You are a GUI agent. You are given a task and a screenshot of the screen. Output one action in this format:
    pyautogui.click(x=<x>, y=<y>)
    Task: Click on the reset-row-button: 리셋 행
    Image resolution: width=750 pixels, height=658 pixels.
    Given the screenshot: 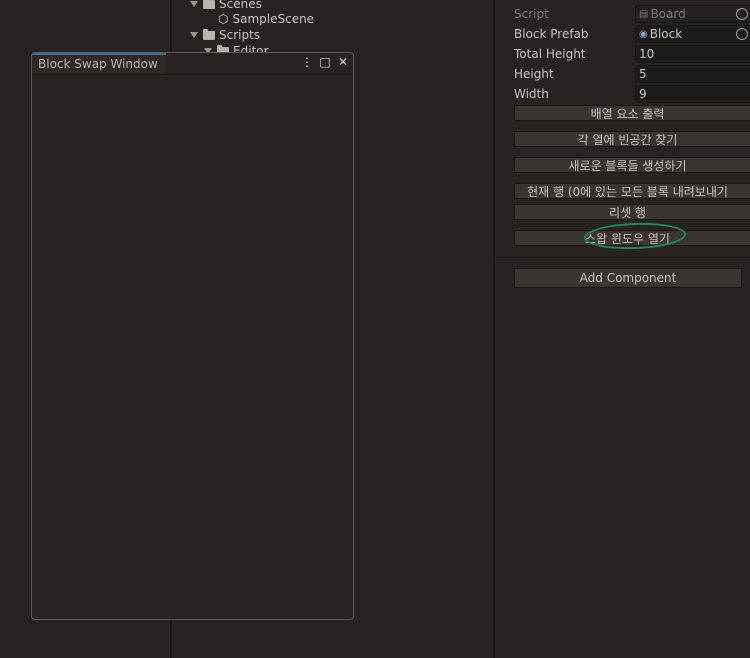 What is the action you would take?
    pyautogui.click(x=632, y=212)
    